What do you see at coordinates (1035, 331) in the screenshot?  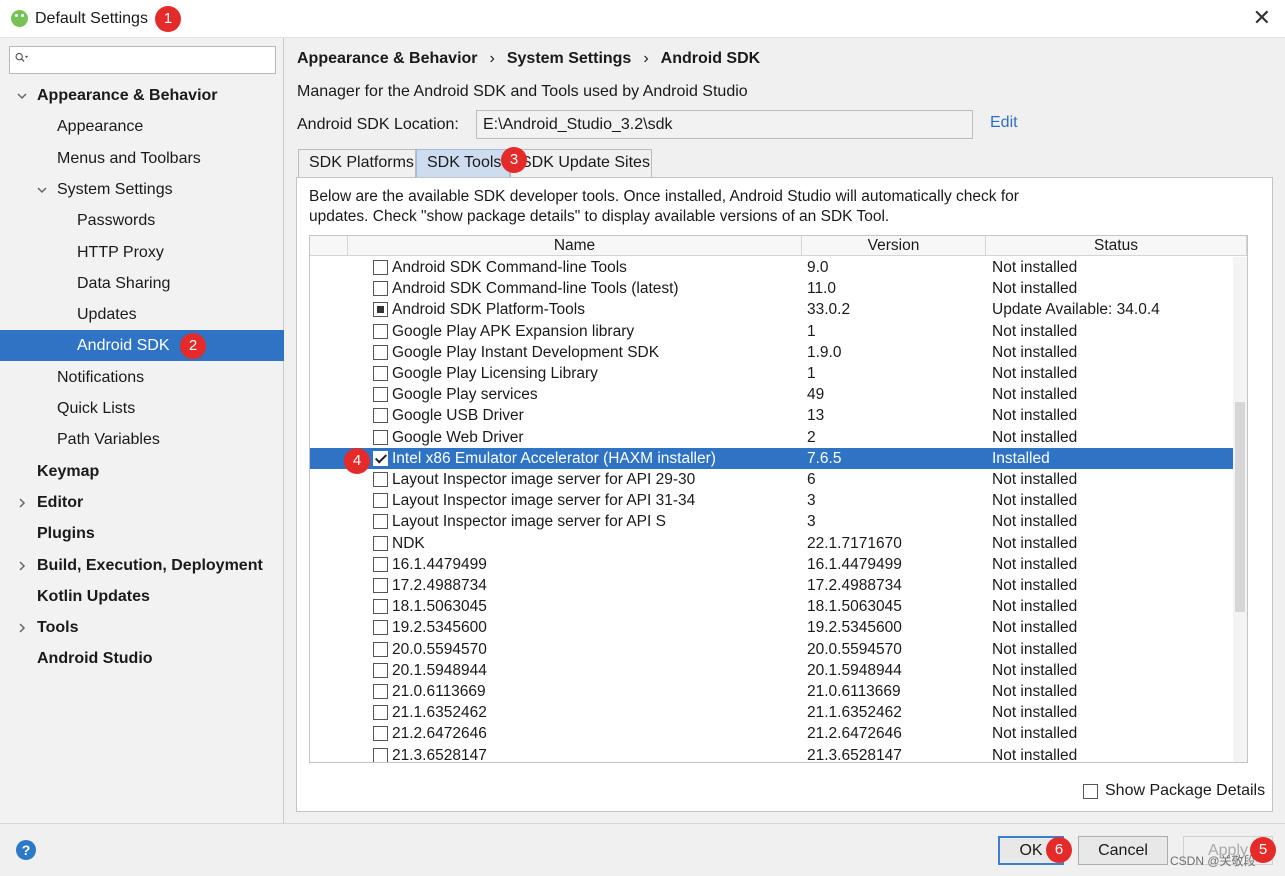 I see `cell-status: Not installed` at bounding box center [1035, 331].